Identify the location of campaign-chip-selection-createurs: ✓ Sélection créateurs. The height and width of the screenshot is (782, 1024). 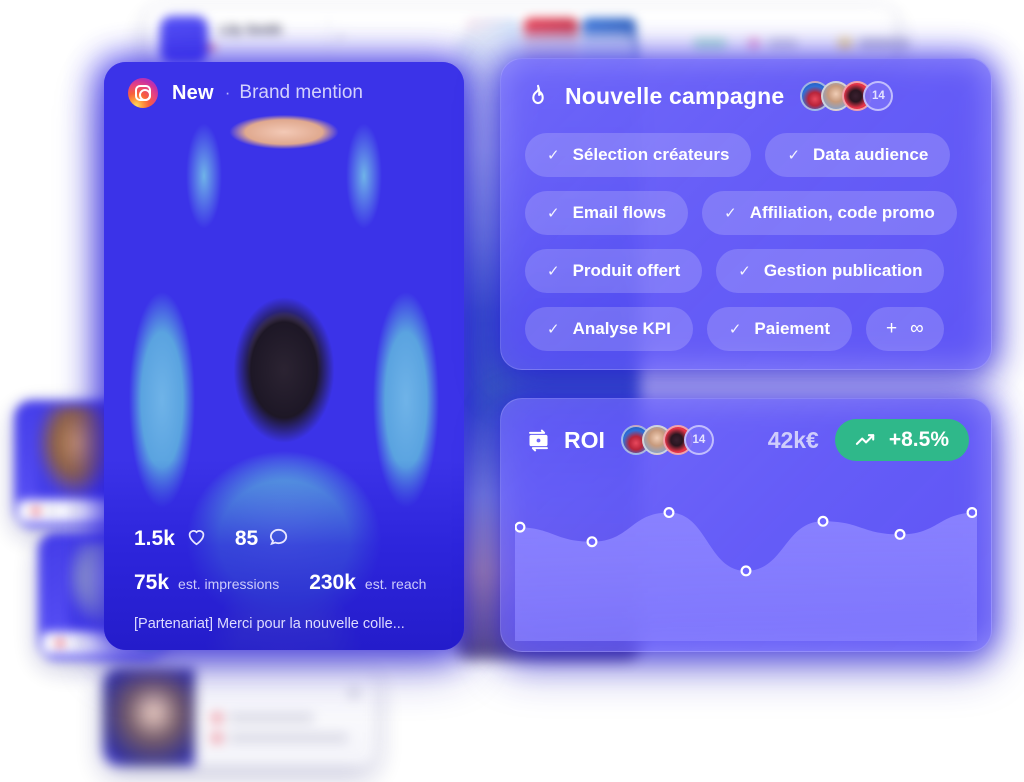
(638, 155).